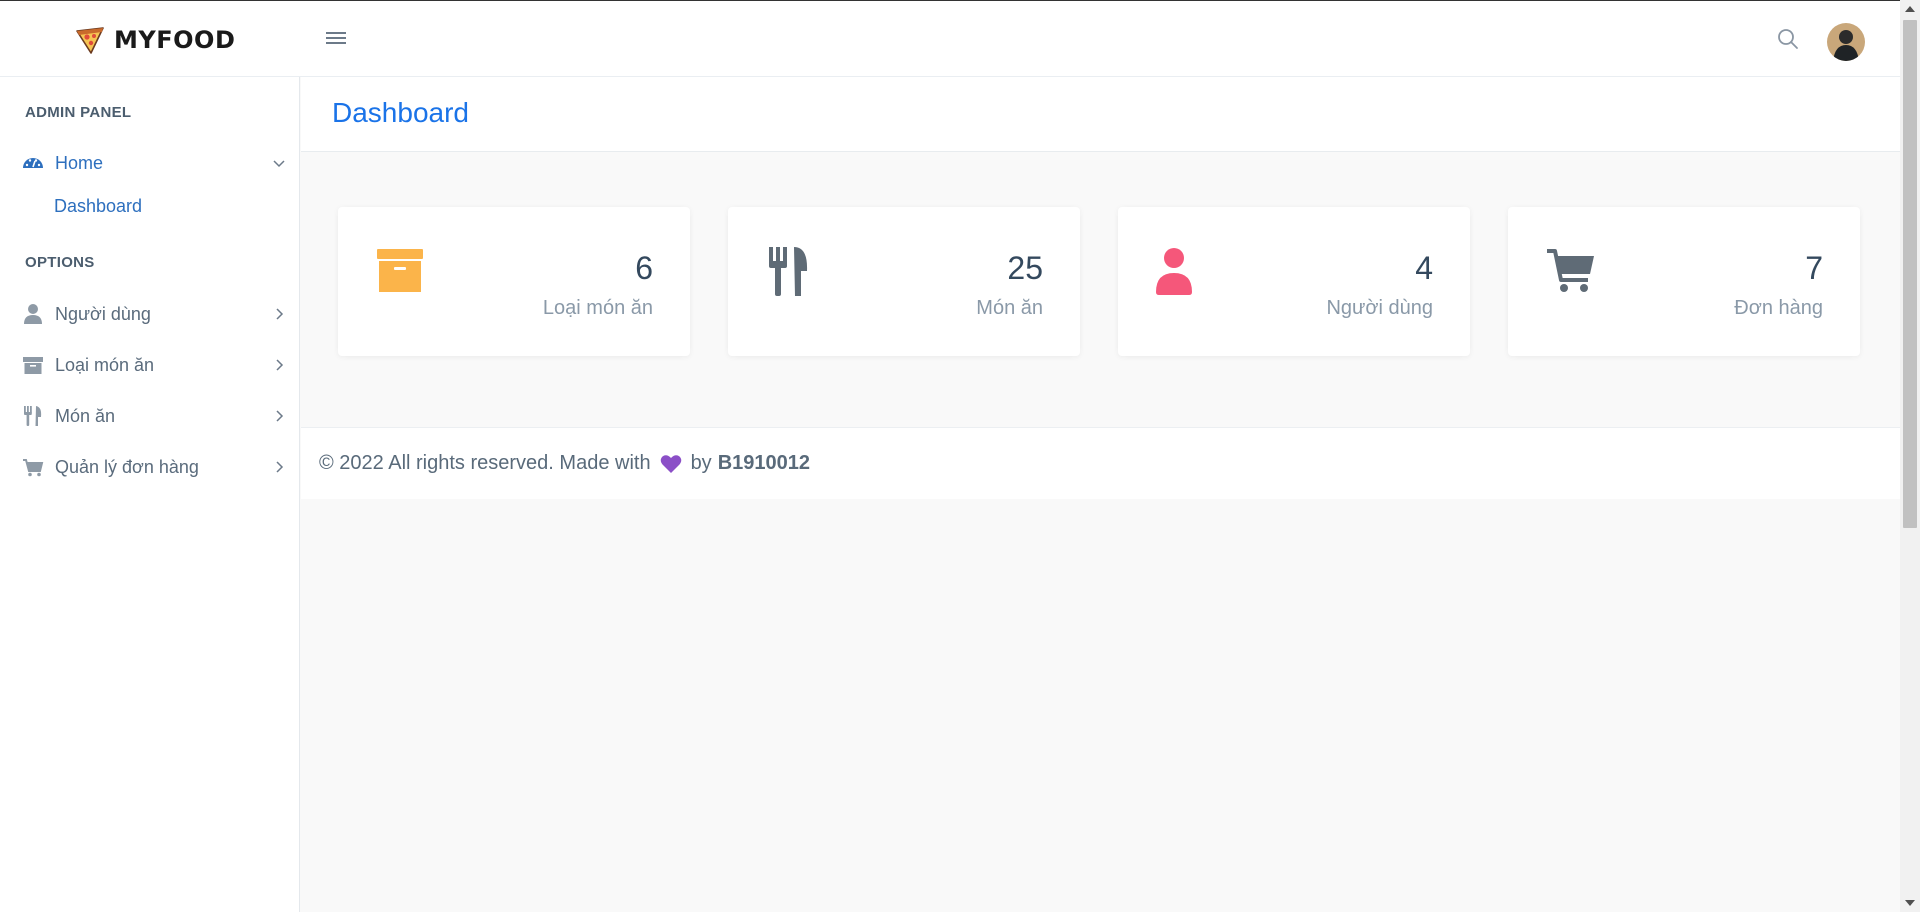 The image size is (1920, 912). Describe the element at coordinates (90, 40) in the screenshot. I see `pizza-icon` at that location.